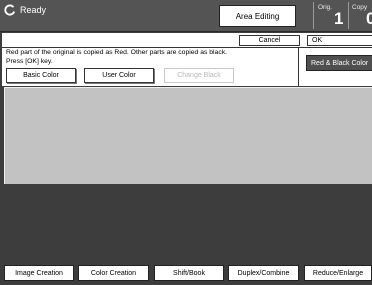 The image size is (372, 285). What do you see at coordinates (29, 61) in the screenshot?
I see `message-line: Press [OK] key.` at bounding box center [29, 61].